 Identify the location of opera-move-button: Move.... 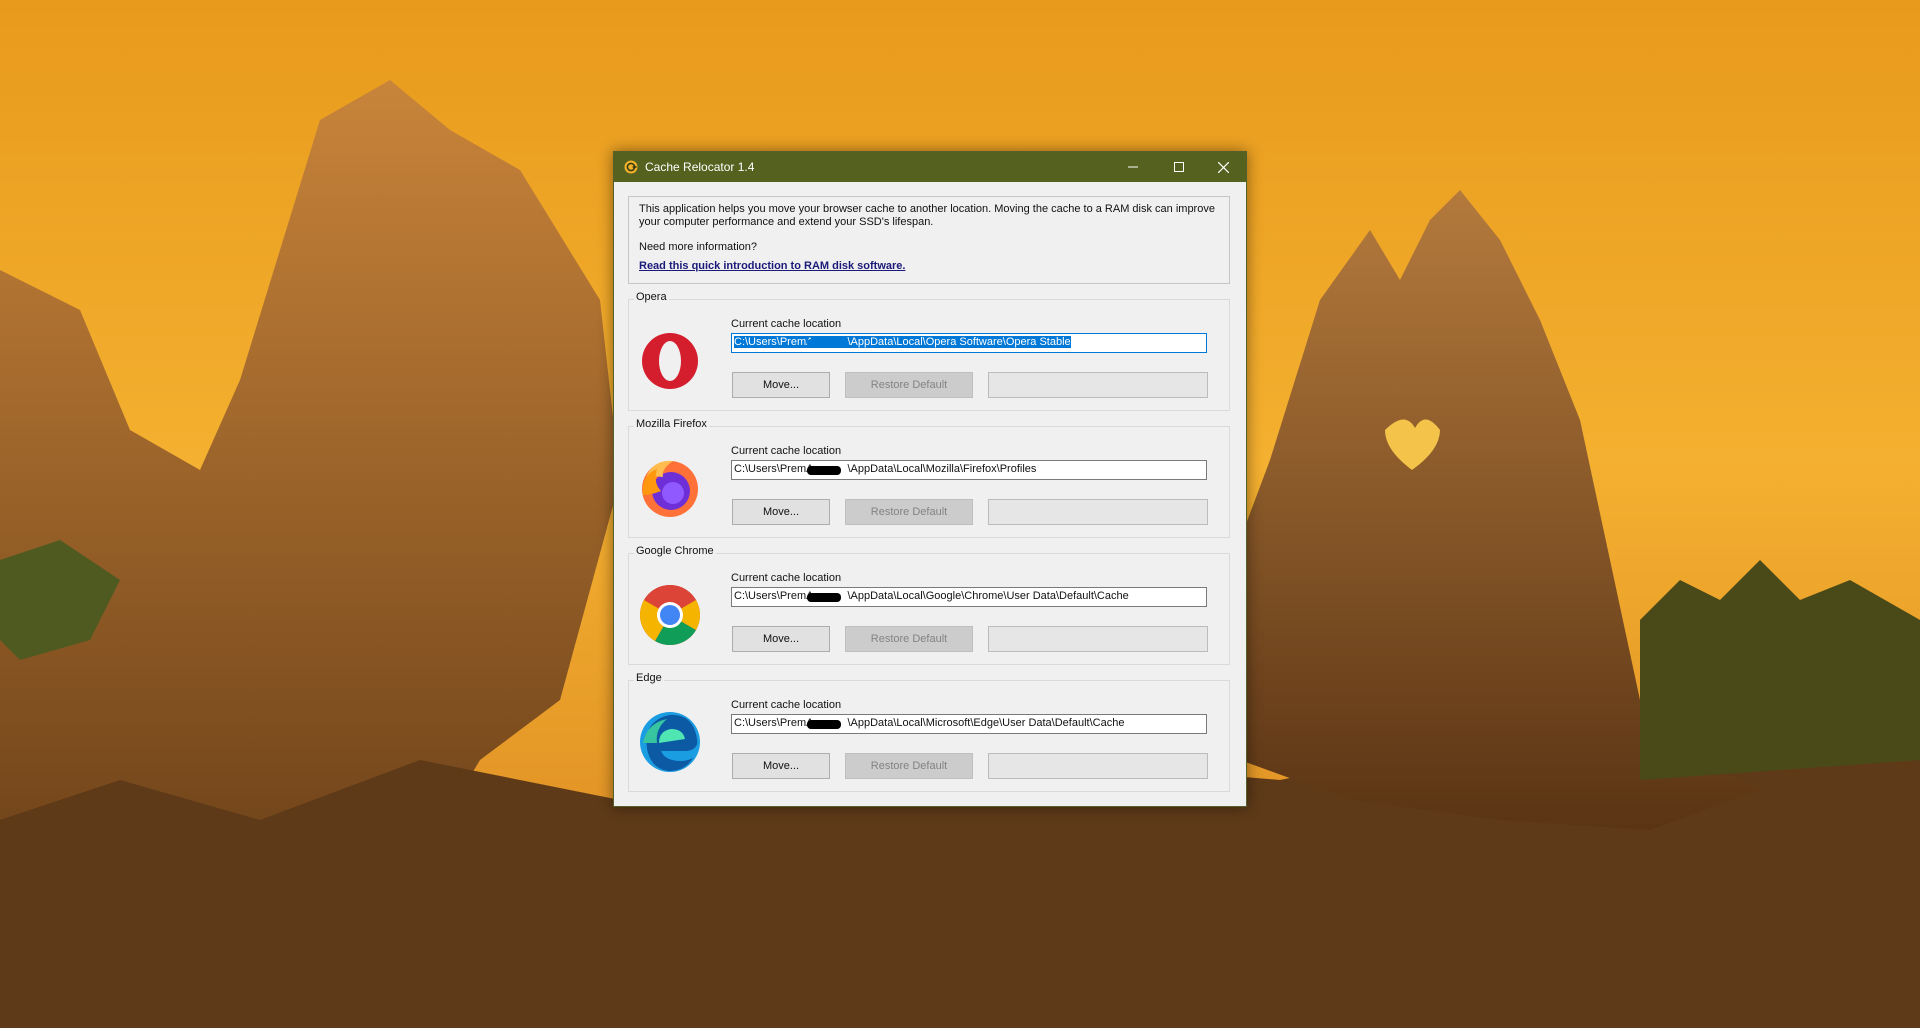
(781, 385).